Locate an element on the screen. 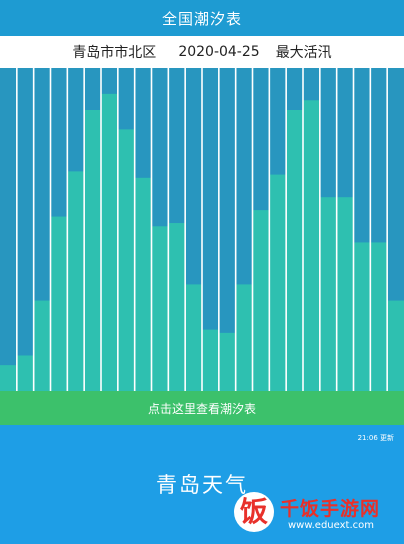 The image size is (404, 544). watermark: 饭 千饭手游网 www.eduext.com is located at coordinates (316, 508).